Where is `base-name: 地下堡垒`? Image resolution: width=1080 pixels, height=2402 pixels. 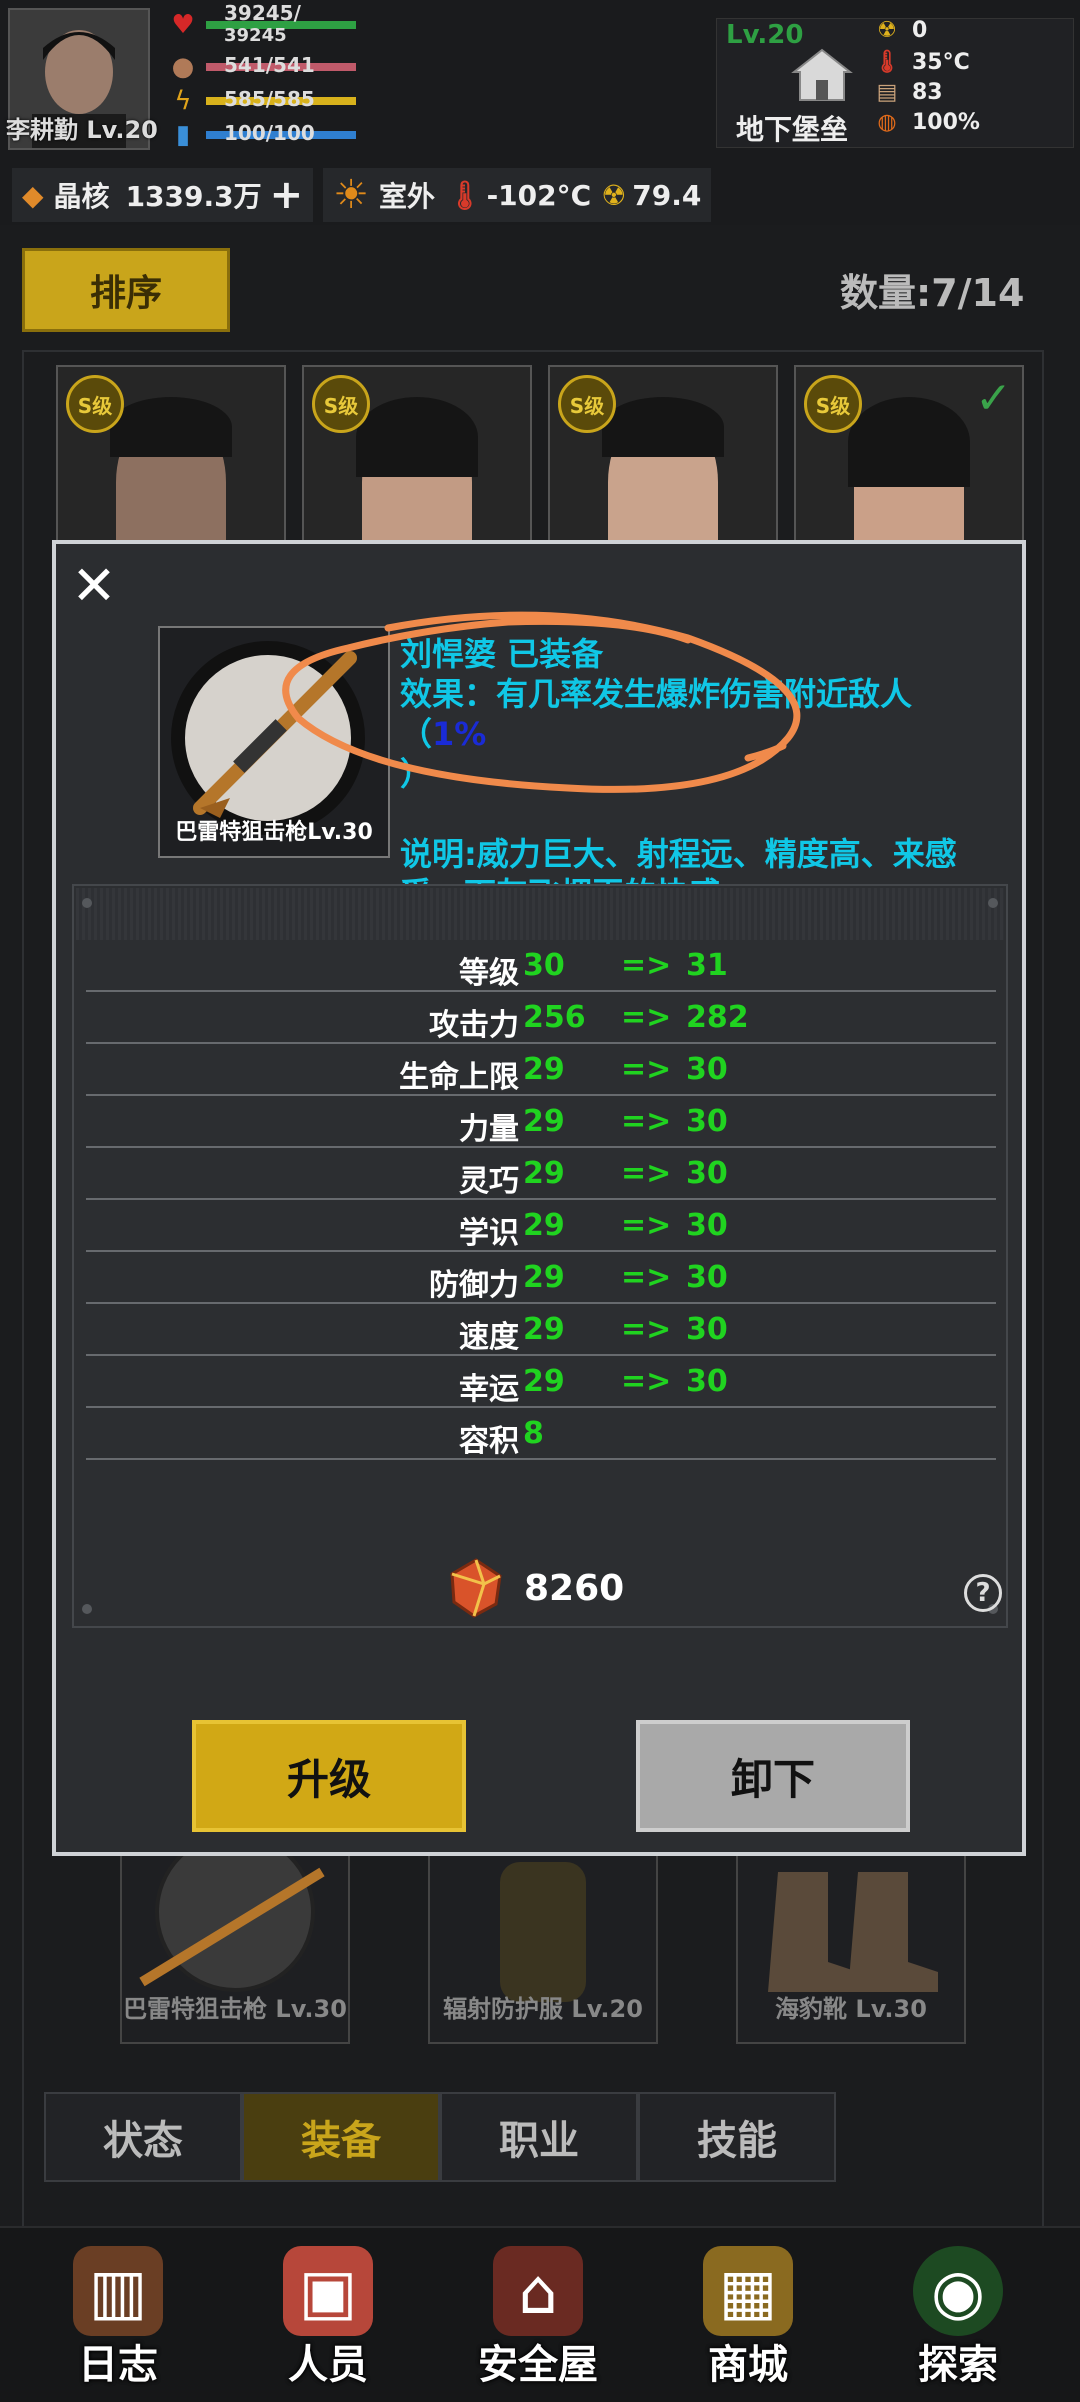
base-name: 地下堡垒 is located at coordinates (792, 129).